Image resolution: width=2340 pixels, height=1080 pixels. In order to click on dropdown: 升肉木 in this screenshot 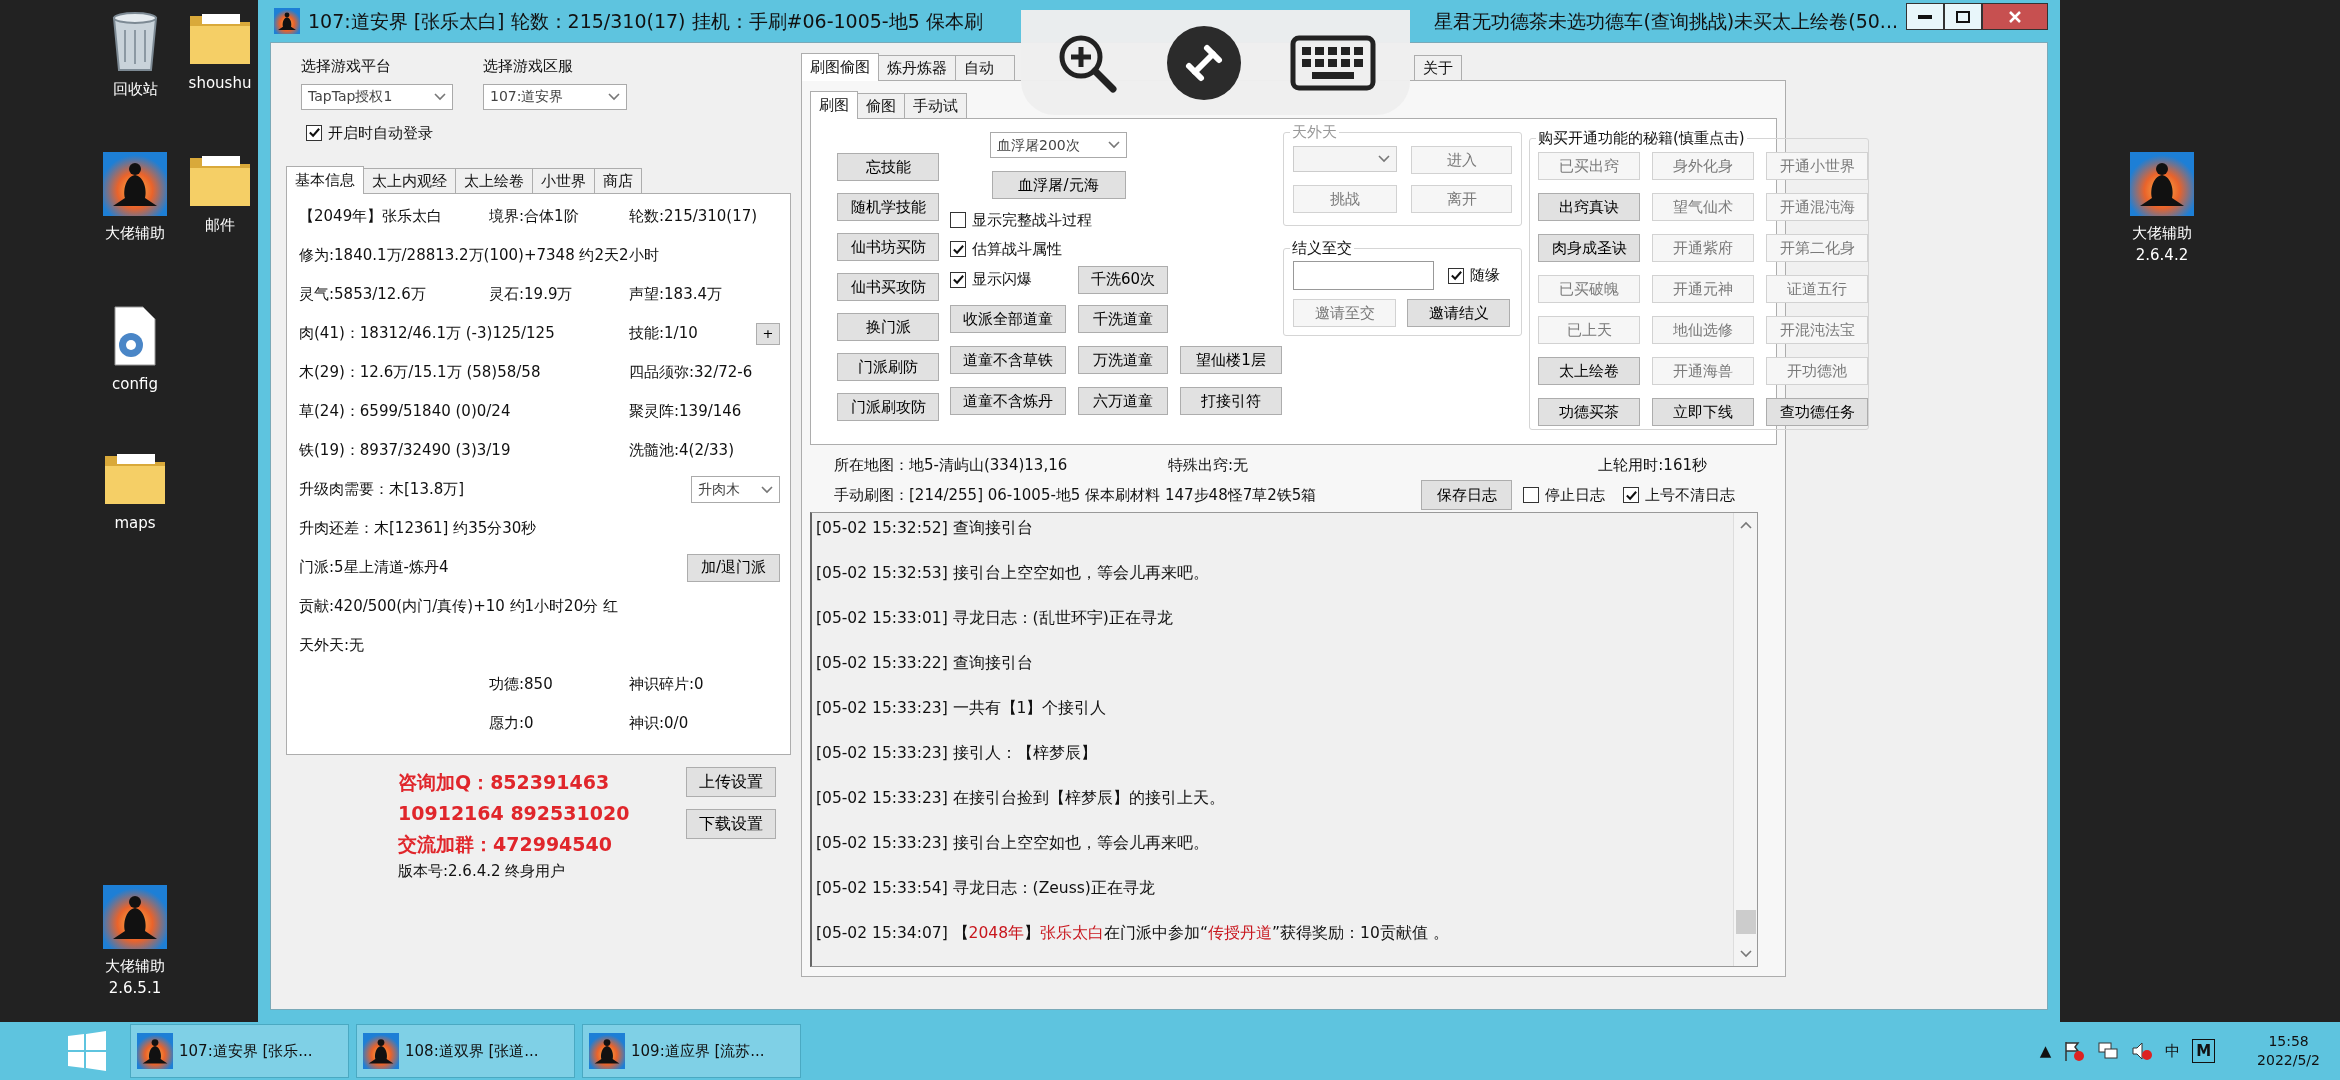, I will do `click(735, 489)`.